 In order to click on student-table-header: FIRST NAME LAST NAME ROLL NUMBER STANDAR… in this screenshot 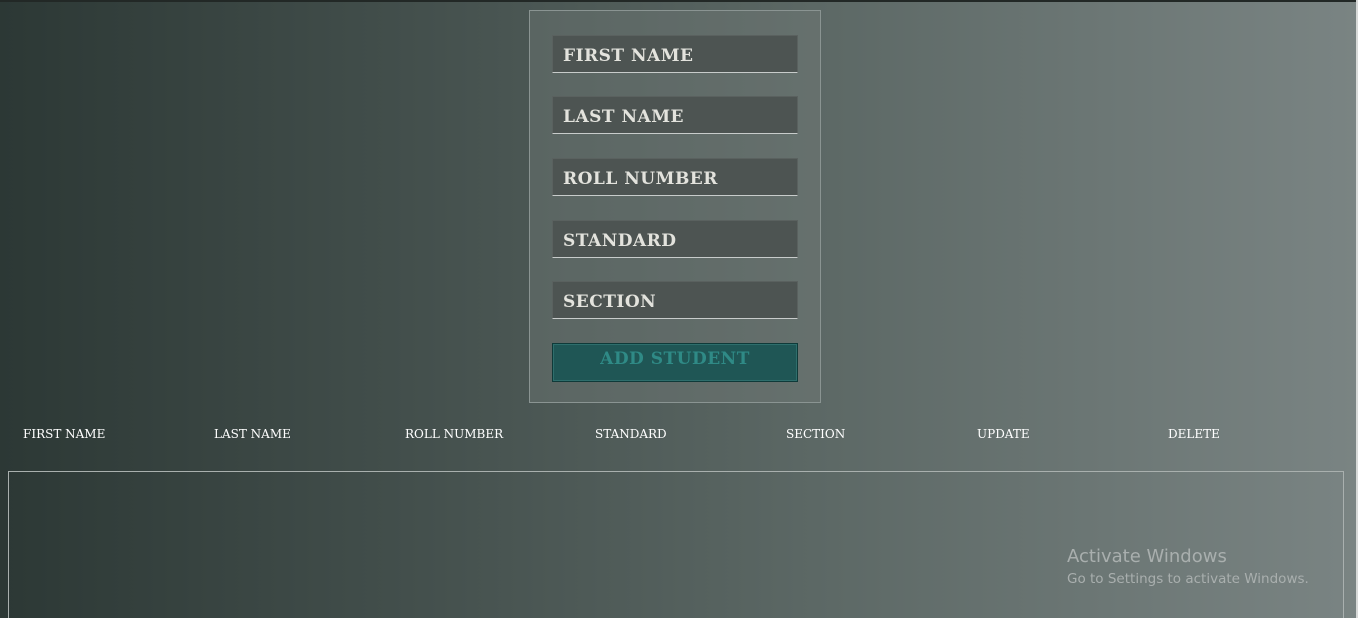, I will do `click(679, 435)`.